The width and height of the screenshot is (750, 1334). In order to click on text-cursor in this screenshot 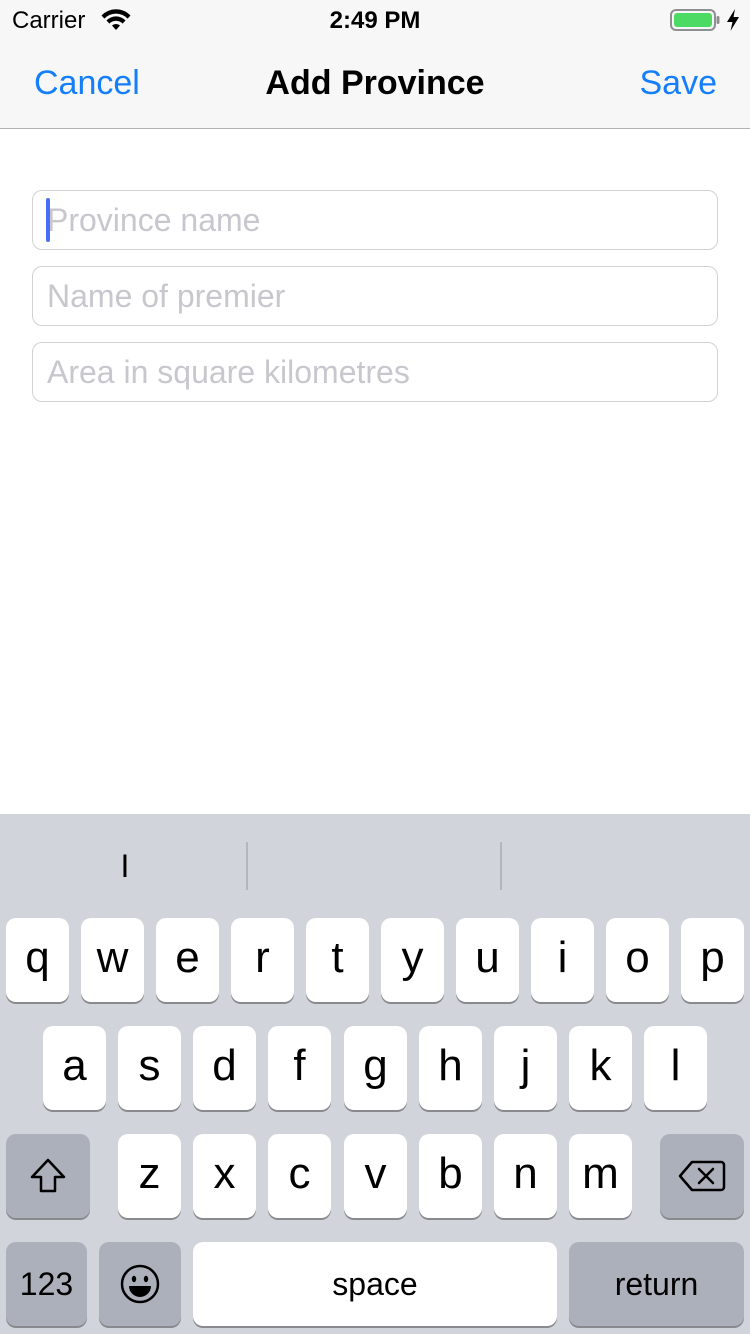, I will do `click(48, 220)`.